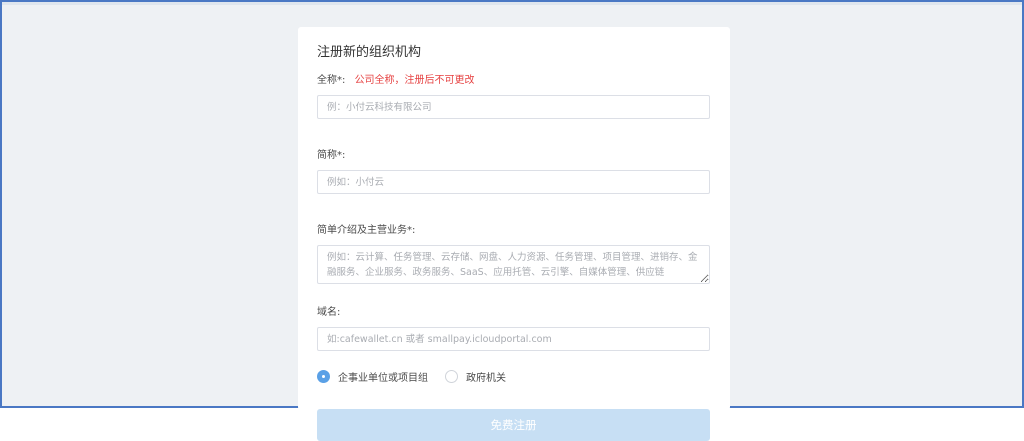 This screenshot has height=441, width=1024. I want to click on full-name-input, so click(513, 107).